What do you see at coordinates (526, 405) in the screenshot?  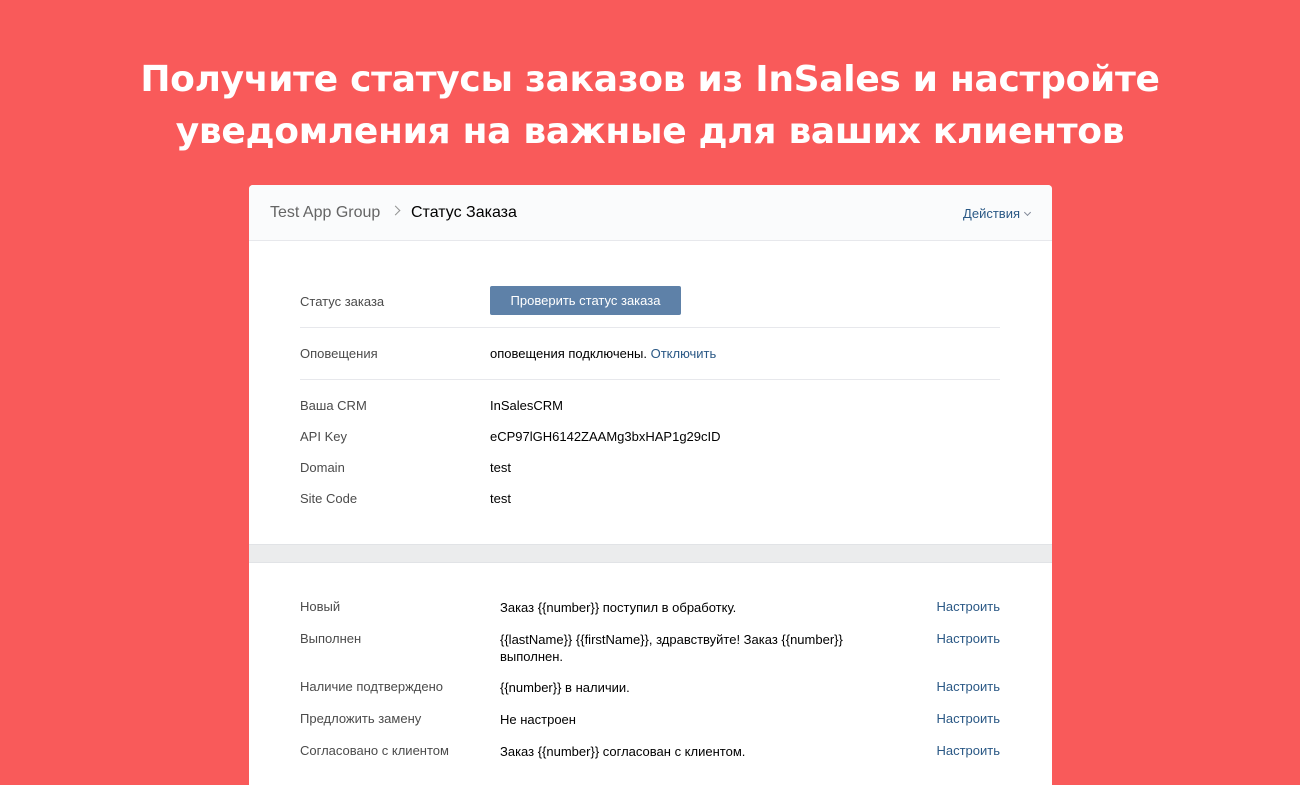 I see `crm-value: InSalesCRM` at bounding box center [526, 405].